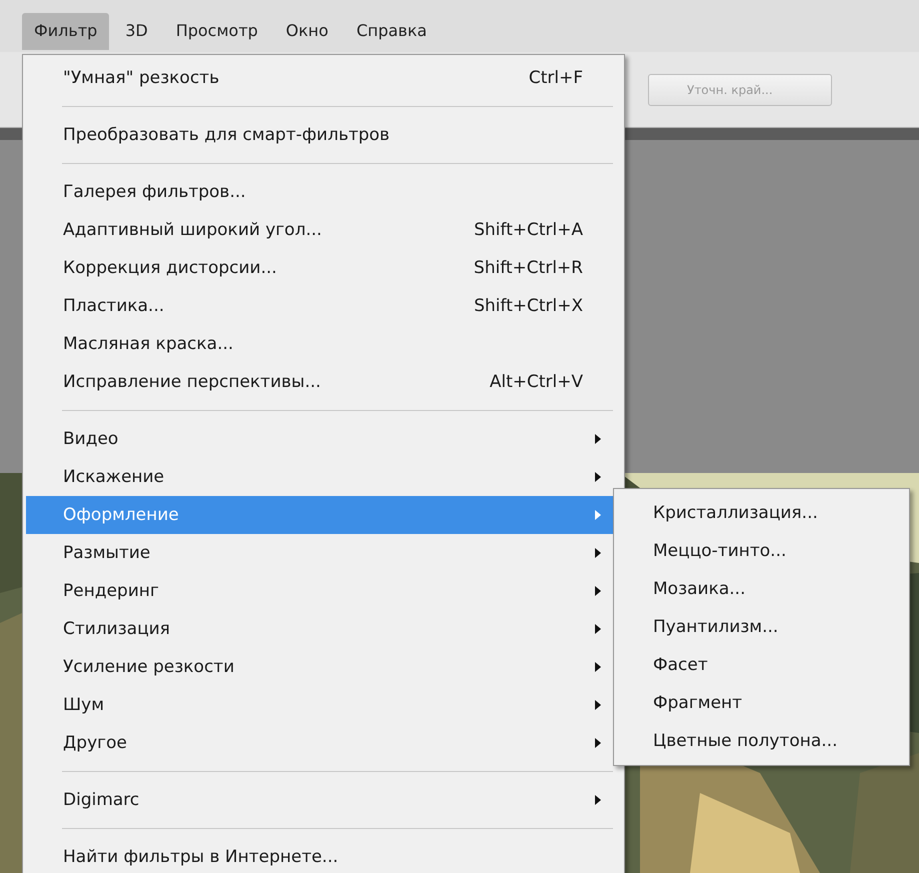 The image size is (919, 873). Describe the element at coordinates (323, 78) in the screenshot. I see `menu-item: "Умная" резкость Ctrl+F` at that location.